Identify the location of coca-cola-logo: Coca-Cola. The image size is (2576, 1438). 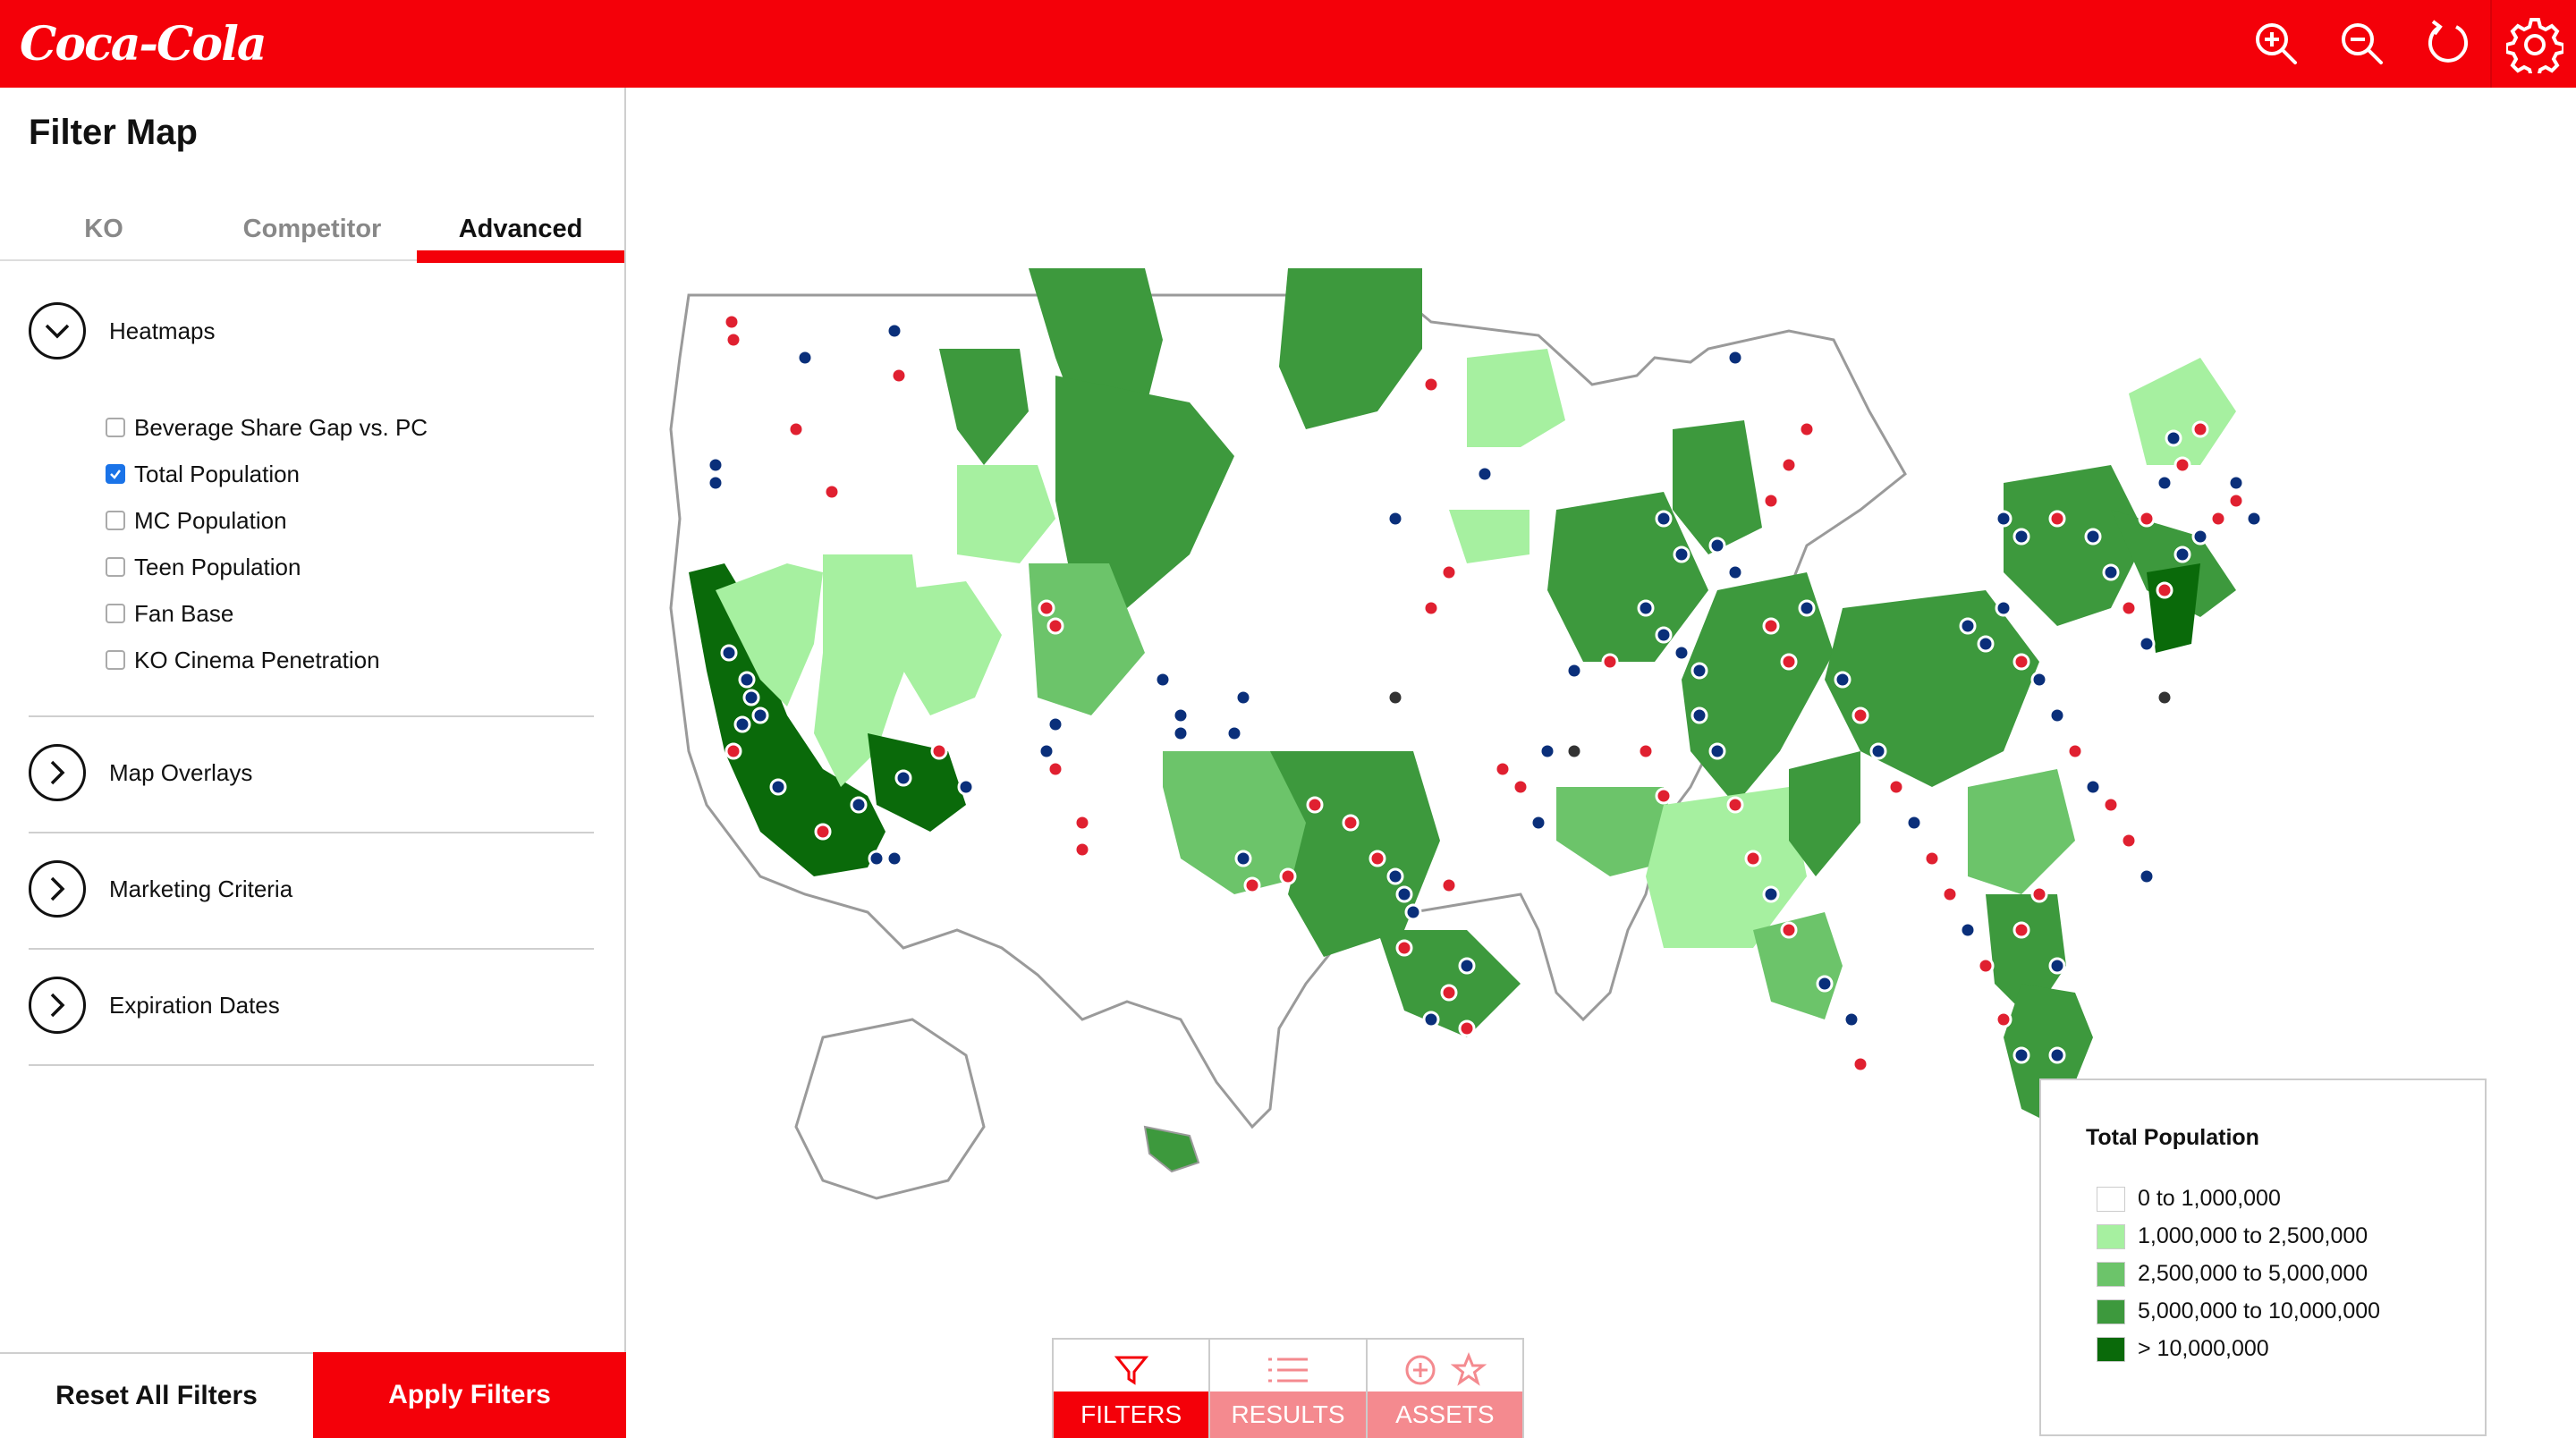
(143, 44).